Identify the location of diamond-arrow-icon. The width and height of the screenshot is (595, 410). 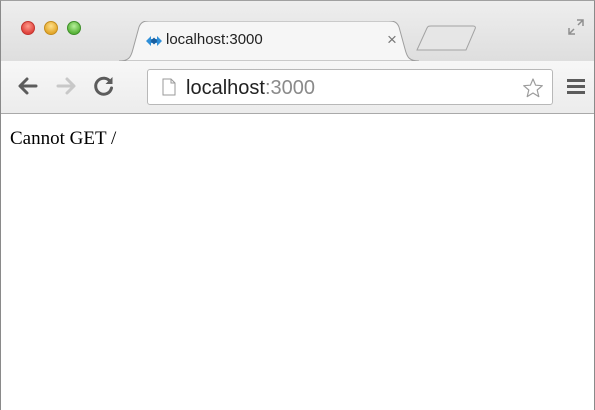
(154, 41).